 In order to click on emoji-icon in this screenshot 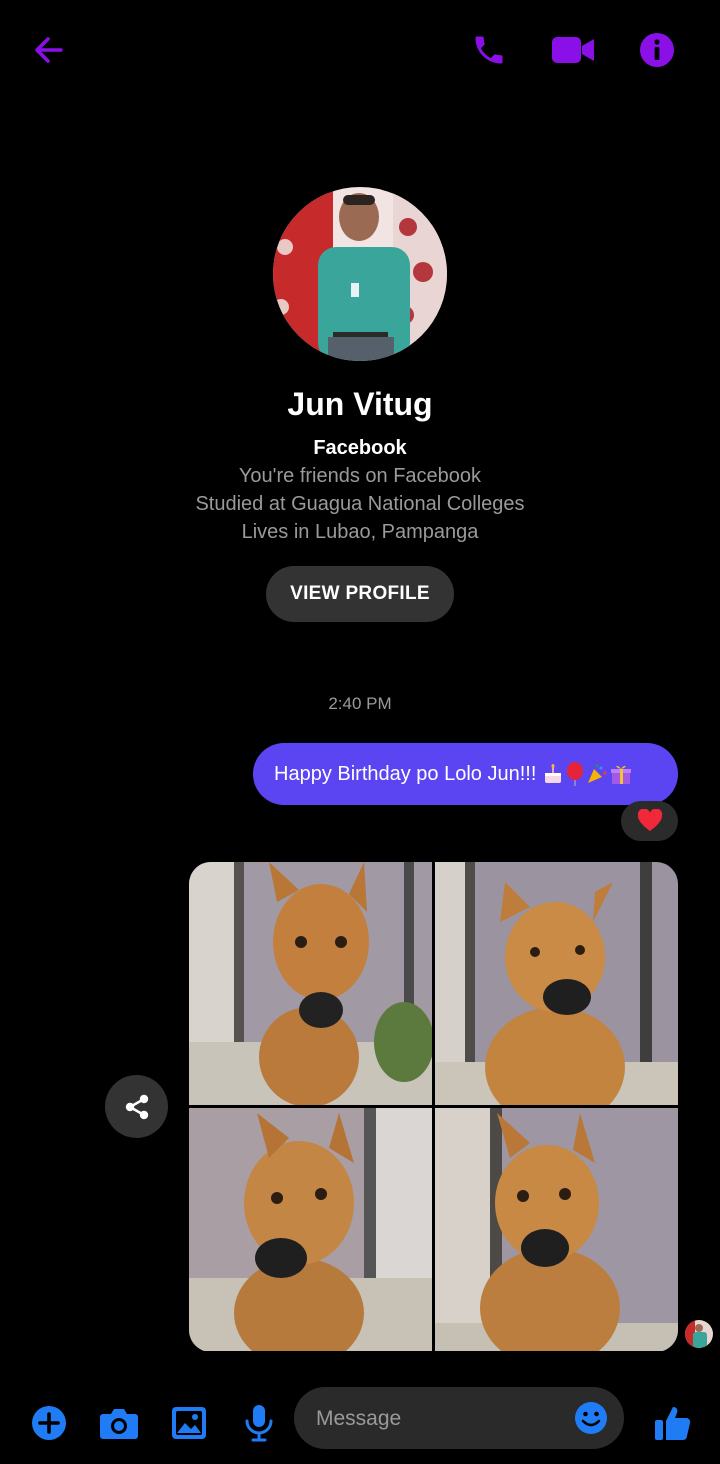, I will do `click(591, 1418)`.